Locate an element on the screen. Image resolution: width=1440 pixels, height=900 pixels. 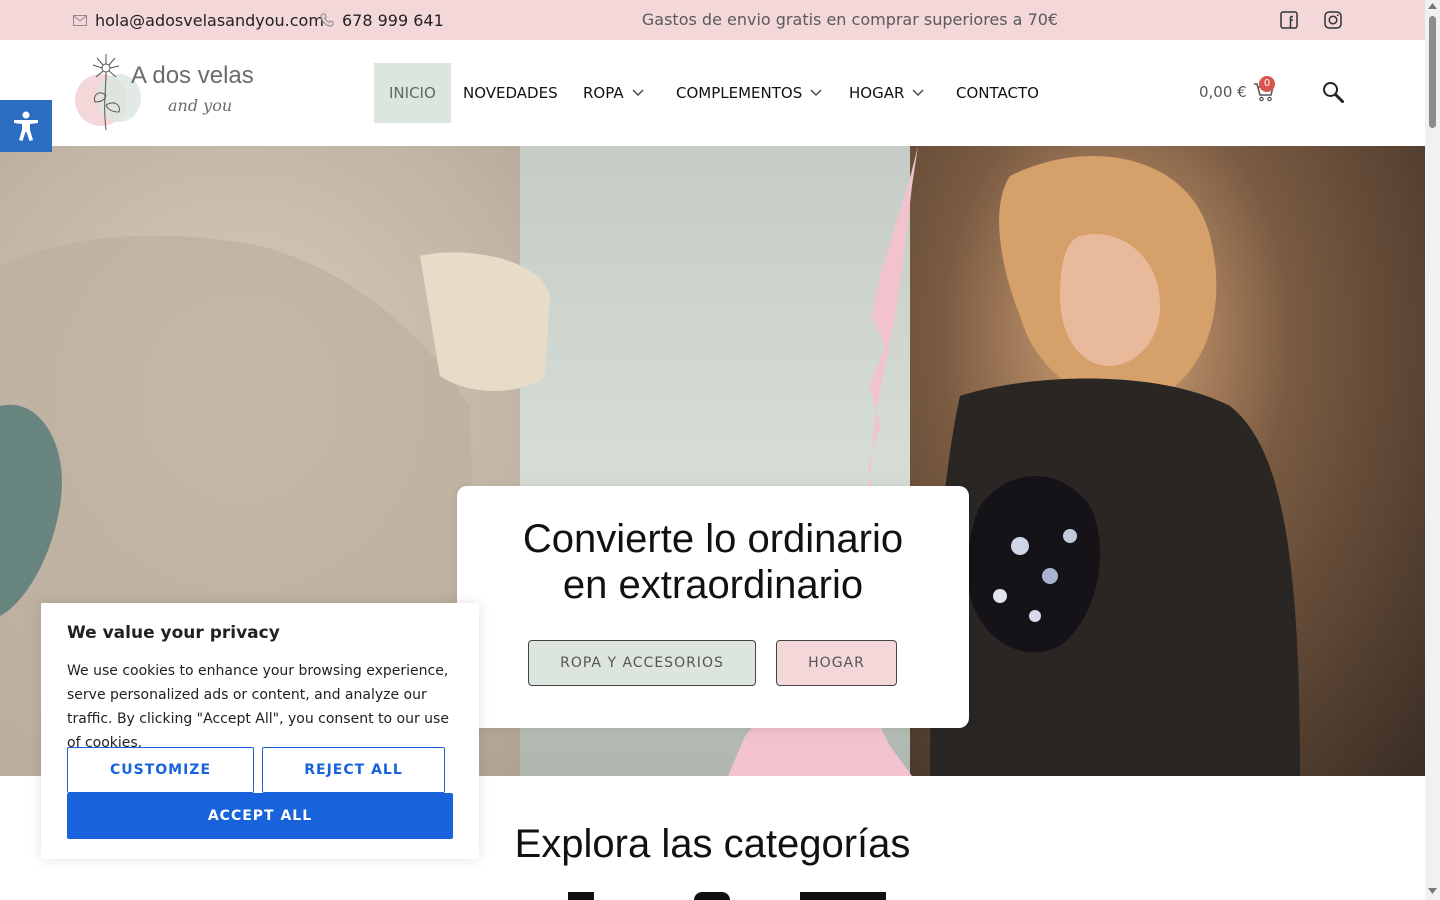
nav-label: INICIO is located at coordinates (412, 93).